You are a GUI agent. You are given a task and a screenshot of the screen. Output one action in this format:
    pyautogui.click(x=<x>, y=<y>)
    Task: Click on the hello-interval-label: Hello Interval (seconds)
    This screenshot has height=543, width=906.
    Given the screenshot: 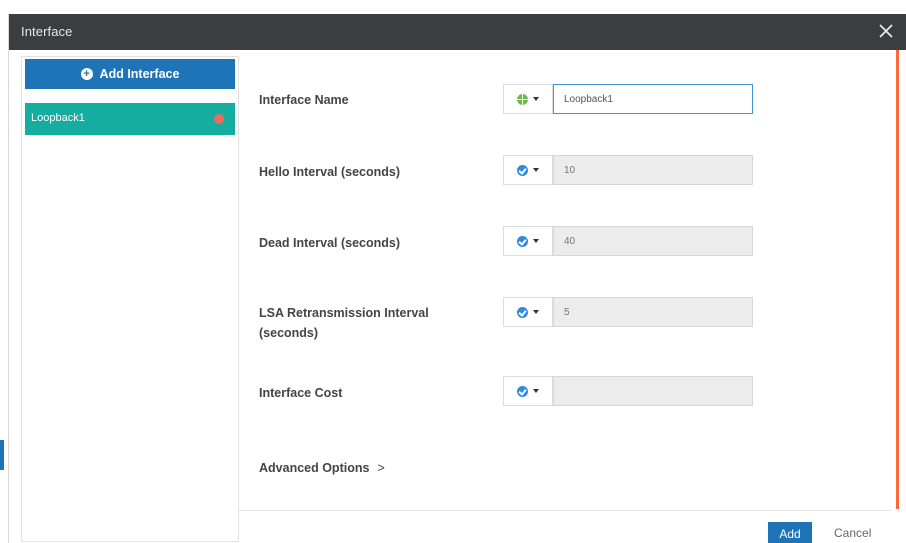 What is the action you would take?
    pyautogui.click(x=330, y=172)
    